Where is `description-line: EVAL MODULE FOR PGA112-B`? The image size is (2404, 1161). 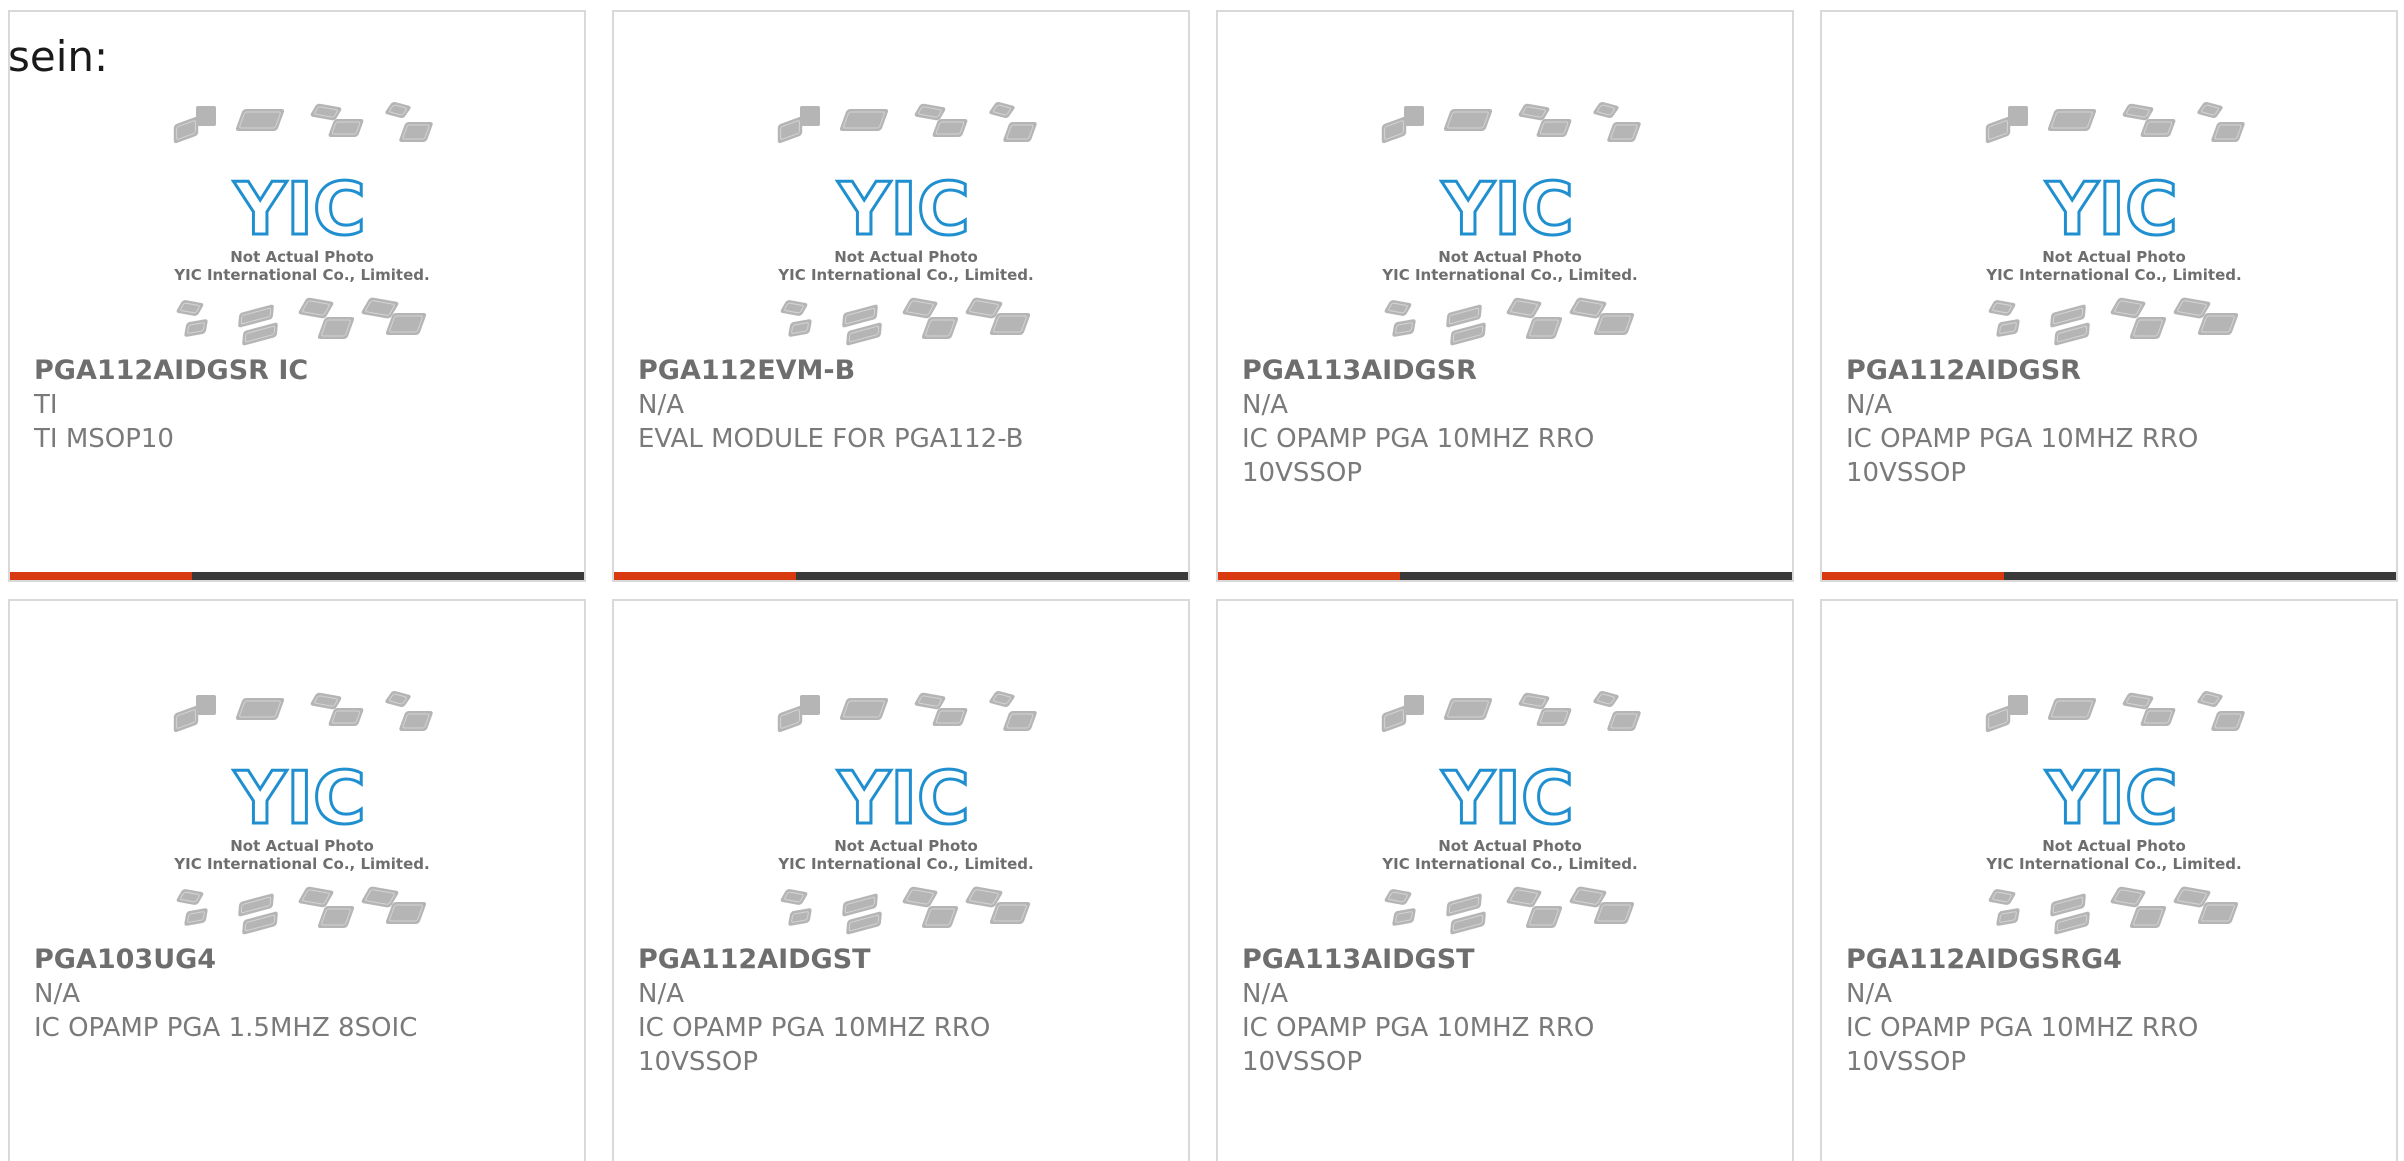 description-line: EVAL MODULE FOR PGA112-B is located at coordinates (831, 439).